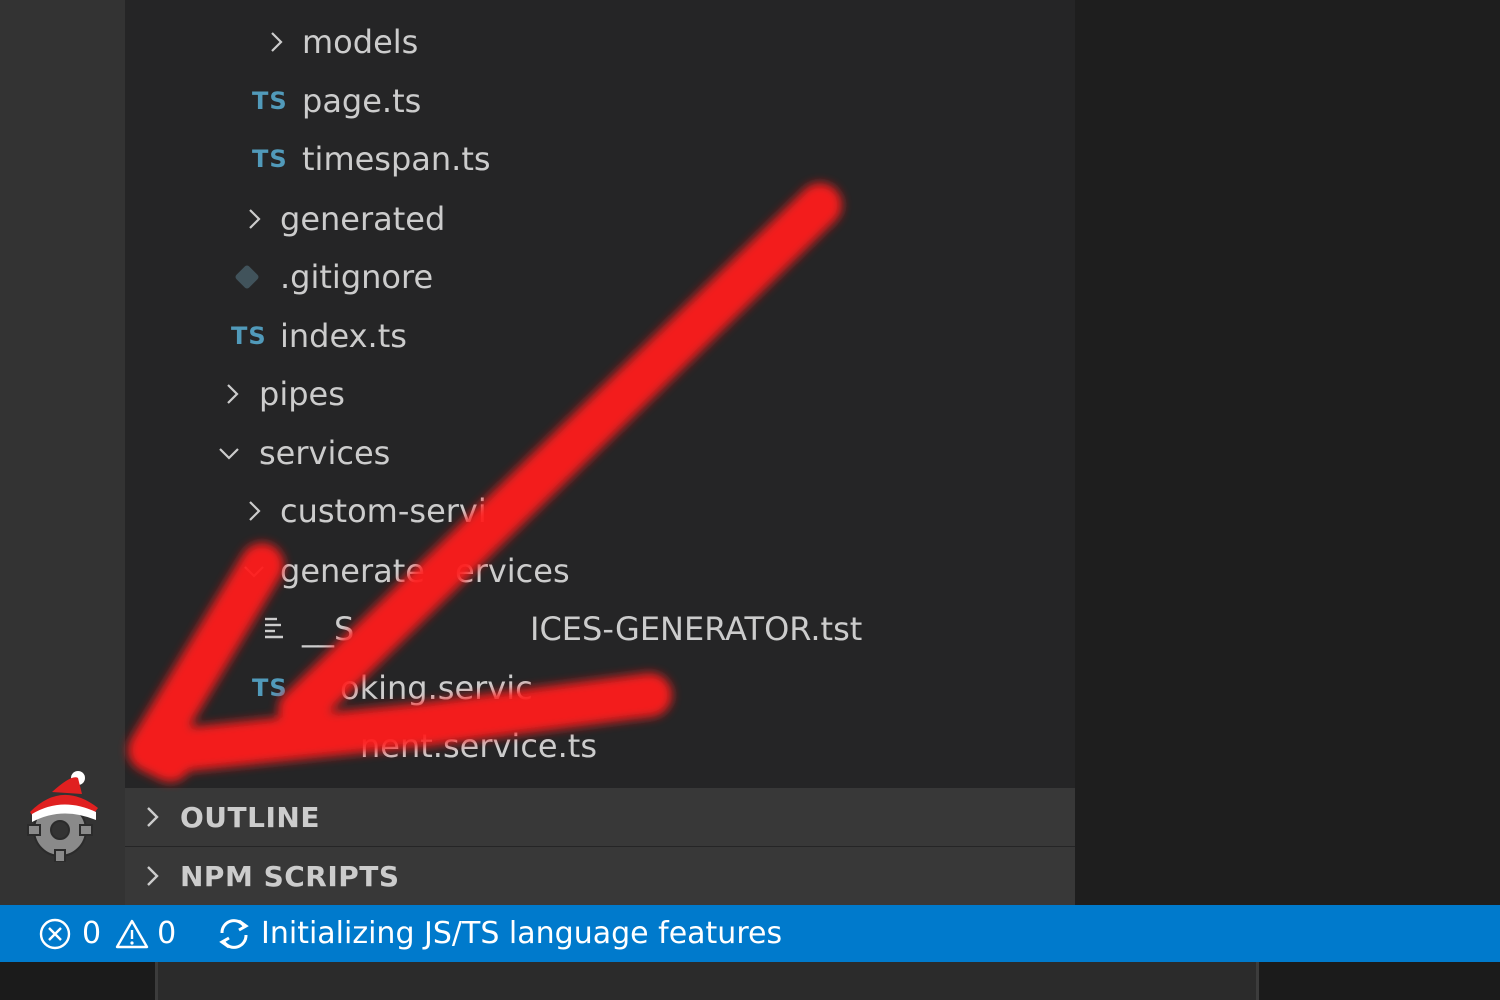 Image resolution: width=1500 pixels, height=1000 pixels. I want to click on tree-item-generated-services: generate ervices, so click(600, 571).